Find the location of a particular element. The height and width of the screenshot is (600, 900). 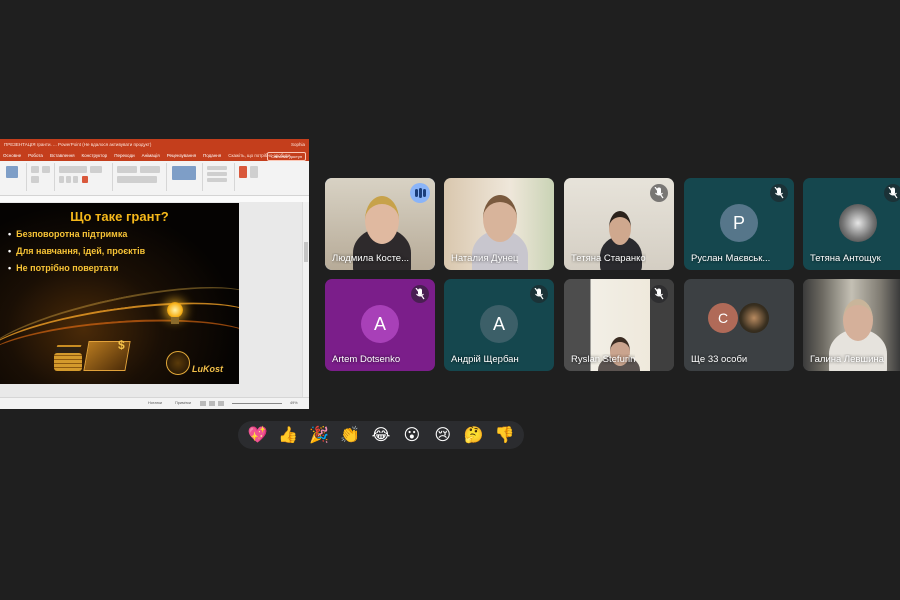

ppt-user: Sophia is located at coordinates (297, 144).